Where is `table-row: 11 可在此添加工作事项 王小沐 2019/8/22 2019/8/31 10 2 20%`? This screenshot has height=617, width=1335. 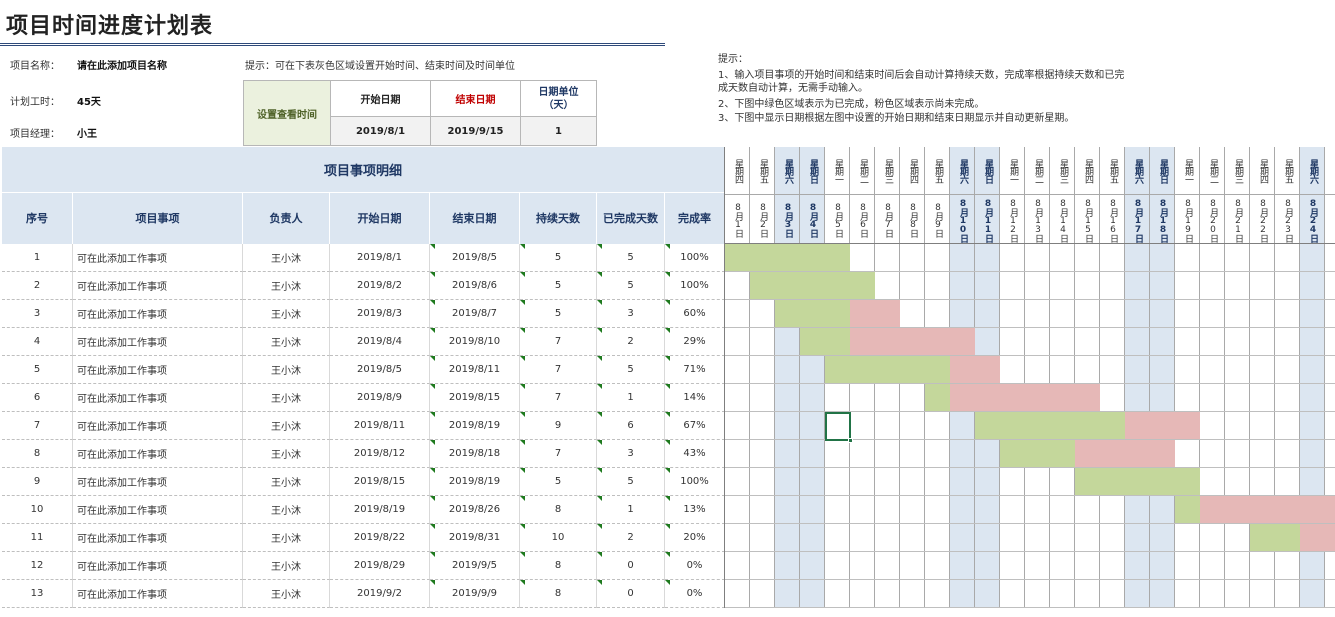
table-row: 11 可在此添加工作事项 王小沐 2019/8/22 2019/8/31 10 2 20% is located at coordinates (362, 538).